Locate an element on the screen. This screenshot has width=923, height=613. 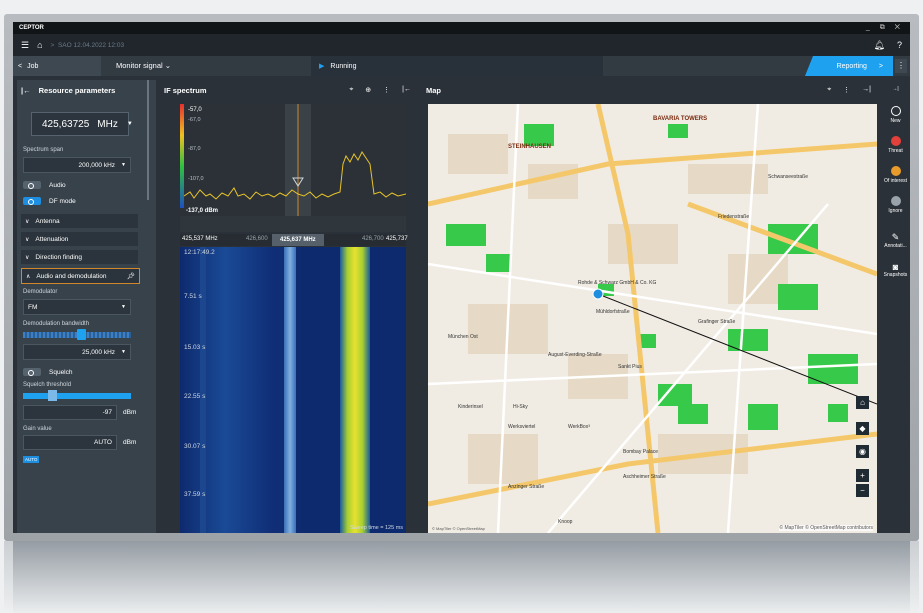
map-attribution: © MapTiler © OpenStreetMap contributors is located at coordinates (826, 528).